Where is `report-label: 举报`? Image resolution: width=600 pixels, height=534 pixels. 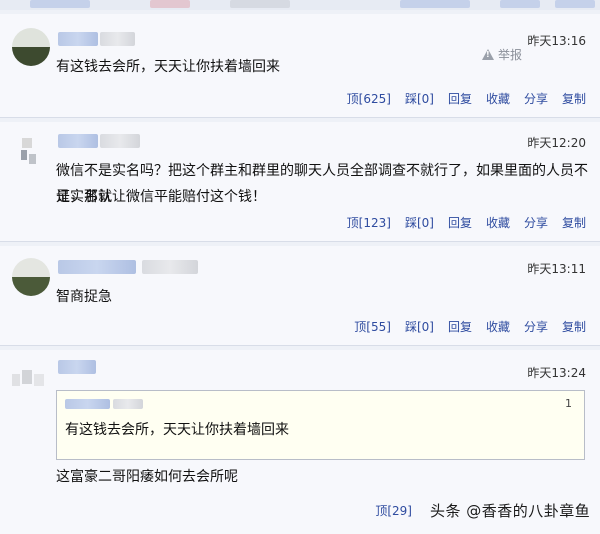 report-label: 举报 is located at coordinates (509, 55).